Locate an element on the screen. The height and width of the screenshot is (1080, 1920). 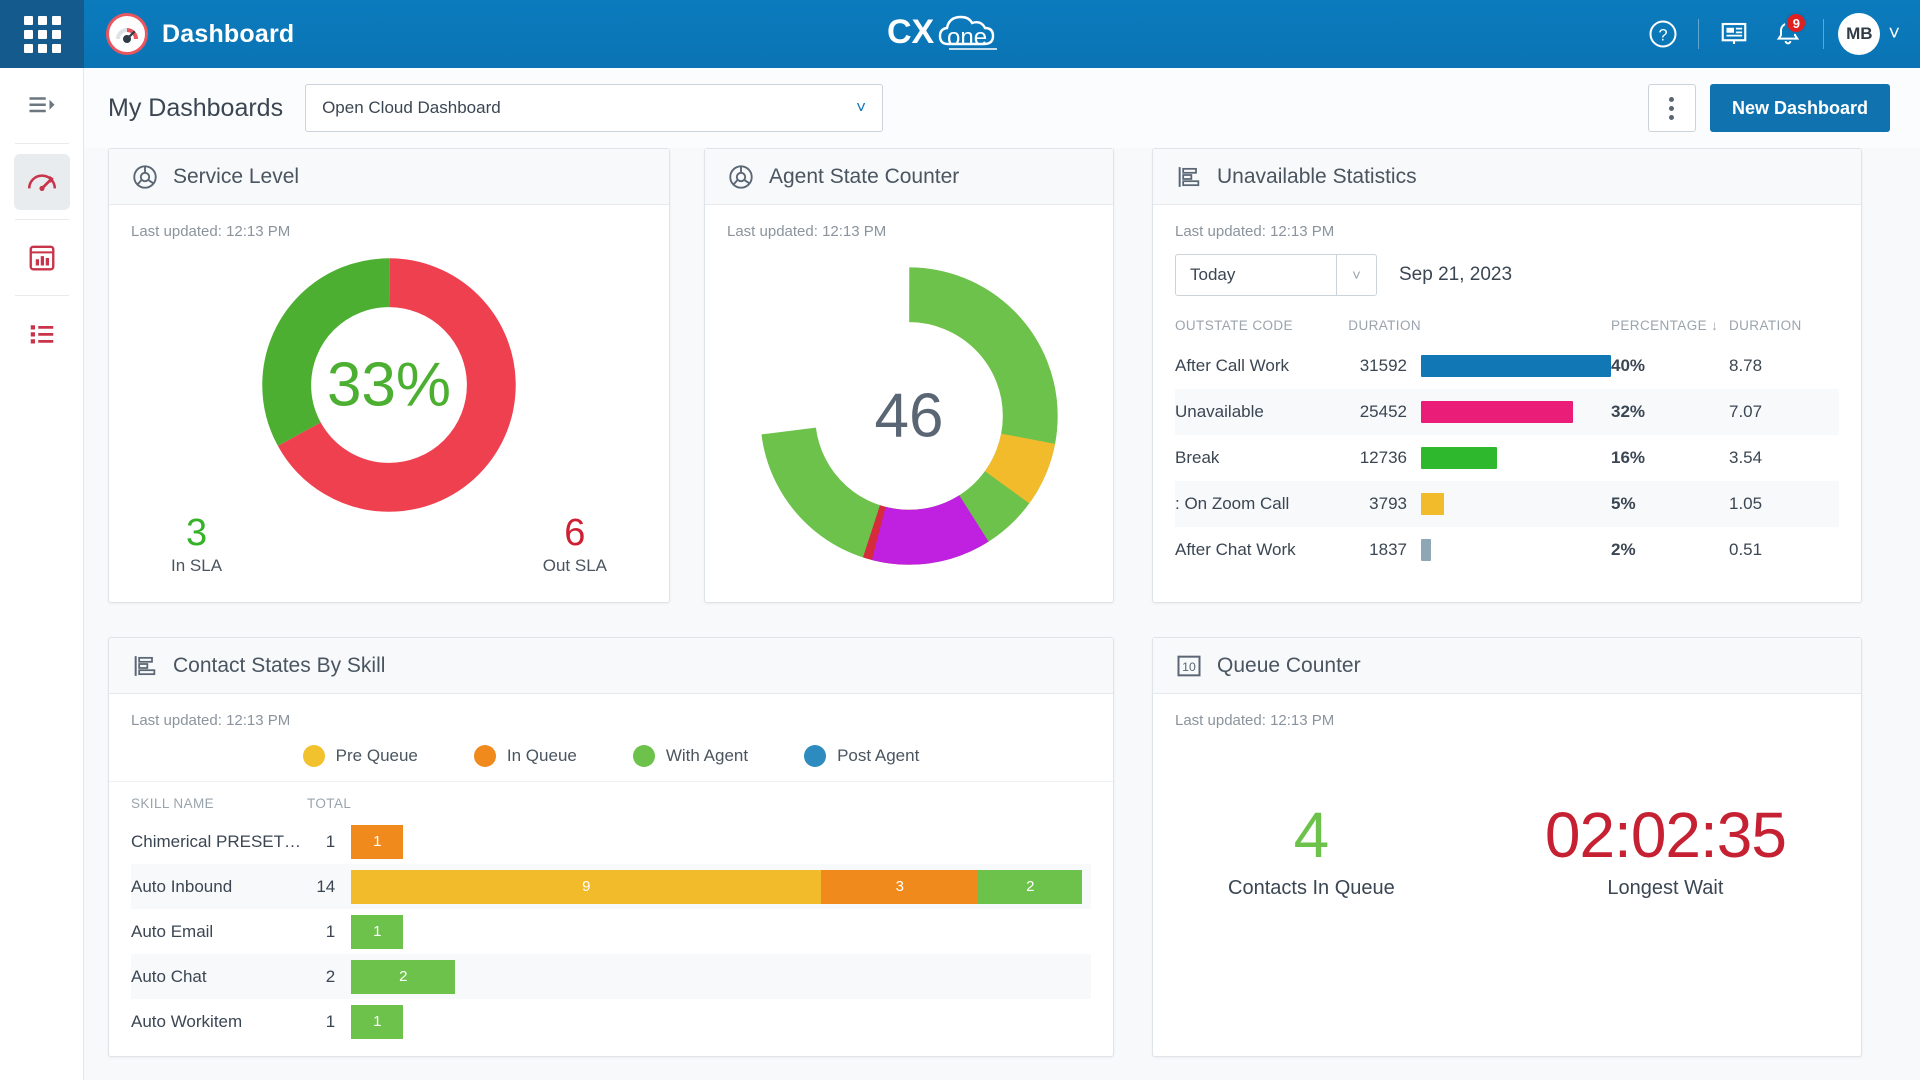
table-row: Auto Inbound 14 9 3 2 is located at coordinates (611, 886).